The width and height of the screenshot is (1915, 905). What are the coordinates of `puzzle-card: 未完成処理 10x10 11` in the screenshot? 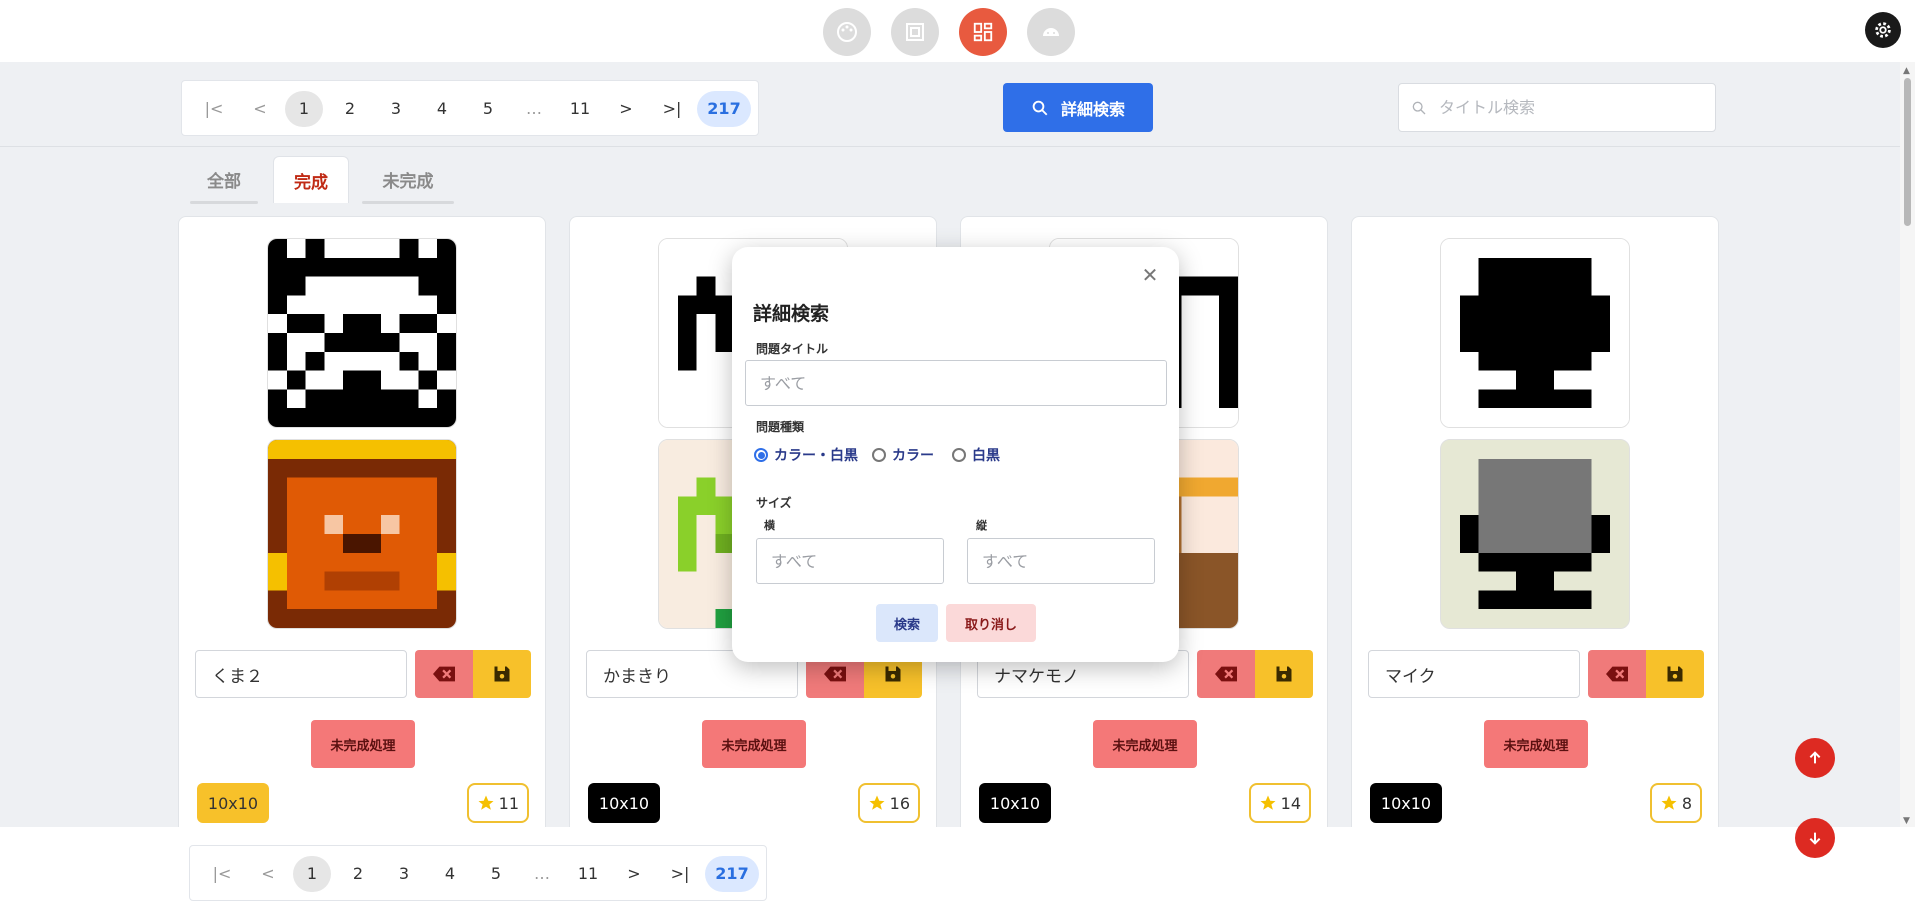 It's located at (362, 526).